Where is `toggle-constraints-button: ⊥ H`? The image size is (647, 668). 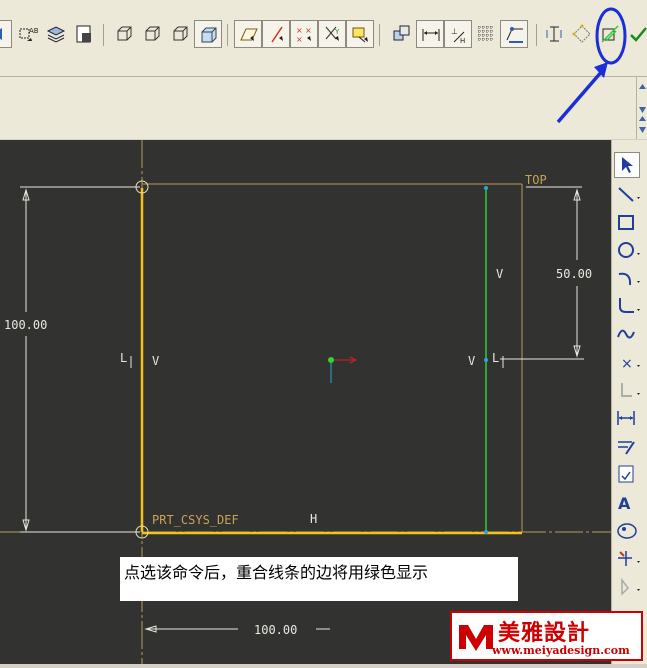 toggle-constraints-button: ⊥ H is located at coordinates (458, 34).